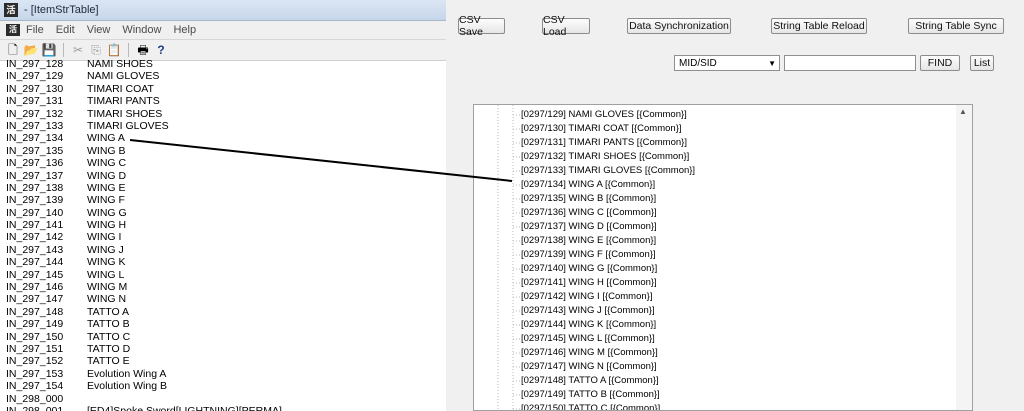 This screenshot has height=411, width=1024. I want to click on tree-item: [0297/129] NAMI GLOVES [{Common}], so click(604, 115).